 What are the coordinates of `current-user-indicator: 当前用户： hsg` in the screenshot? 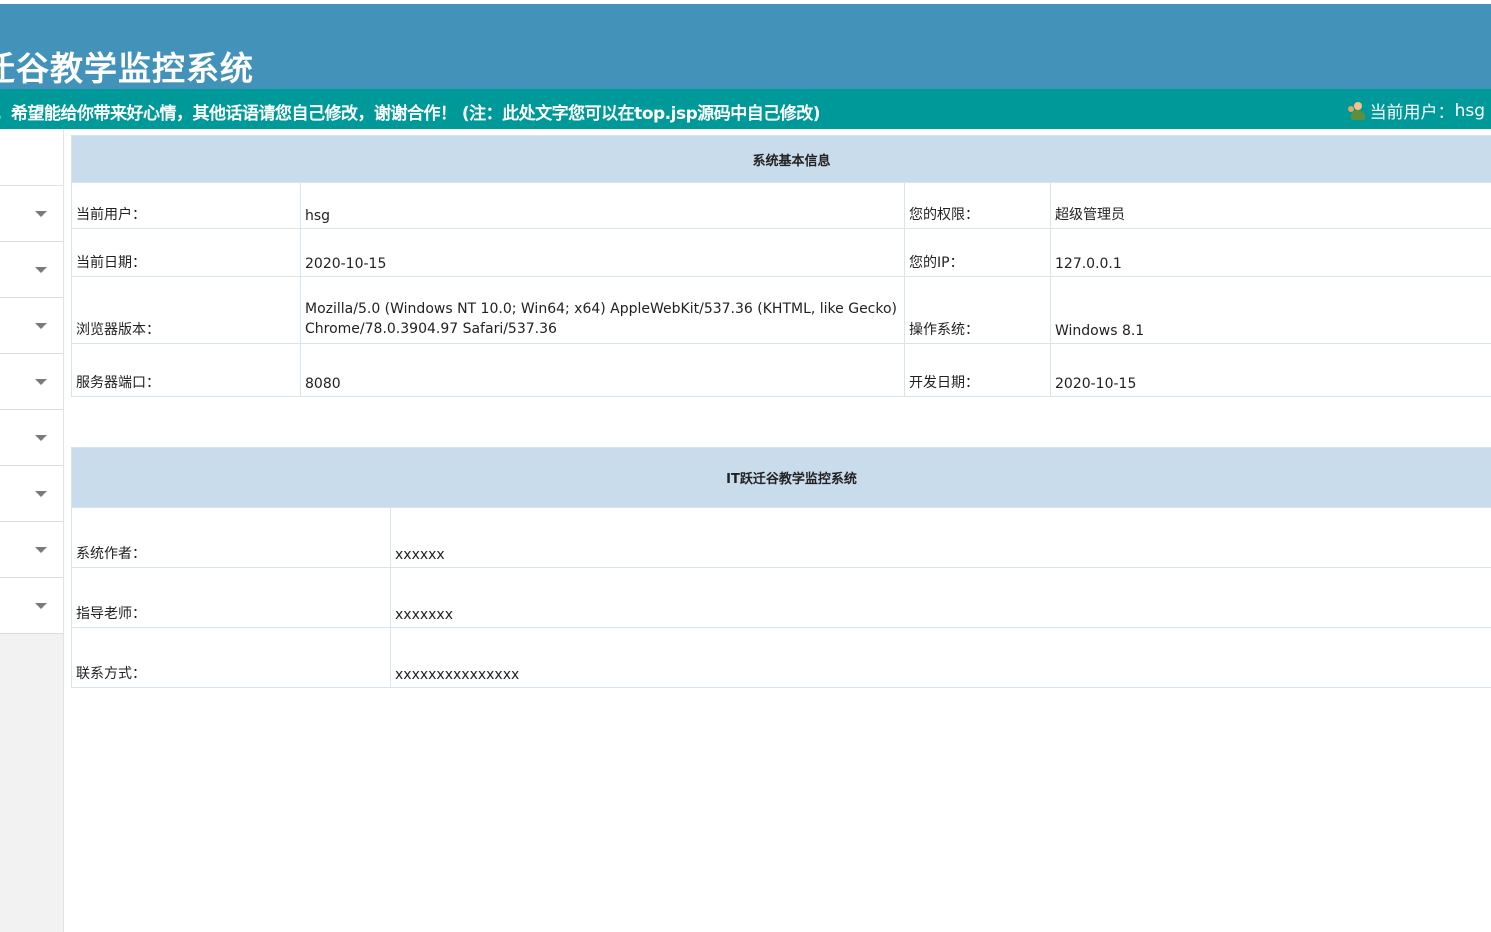 It's located at (1416, 110).